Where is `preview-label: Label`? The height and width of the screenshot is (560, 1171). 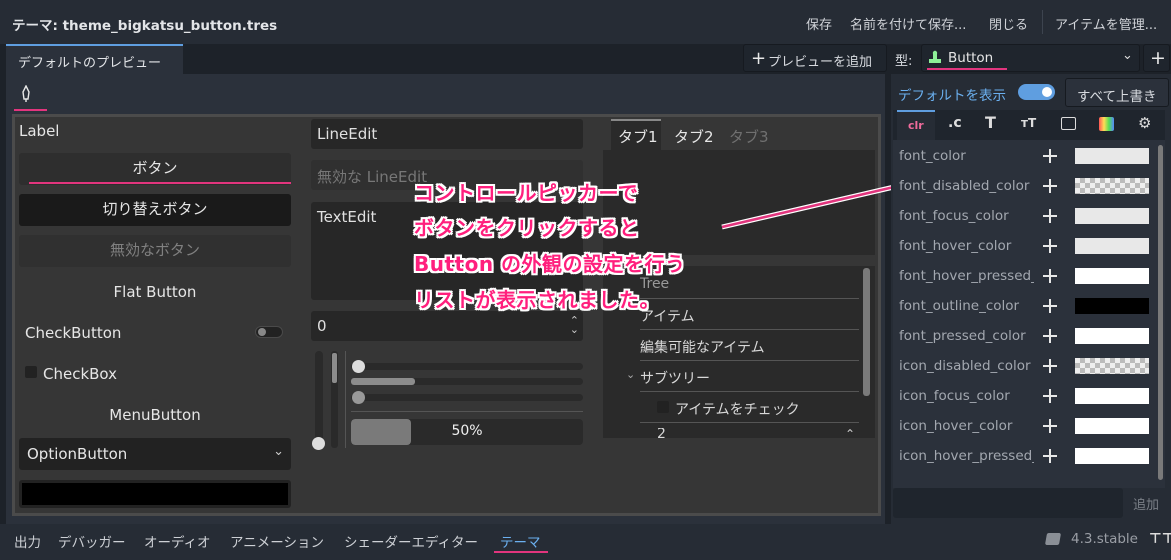
preview-label: Label is located at coordinates (39, 131).